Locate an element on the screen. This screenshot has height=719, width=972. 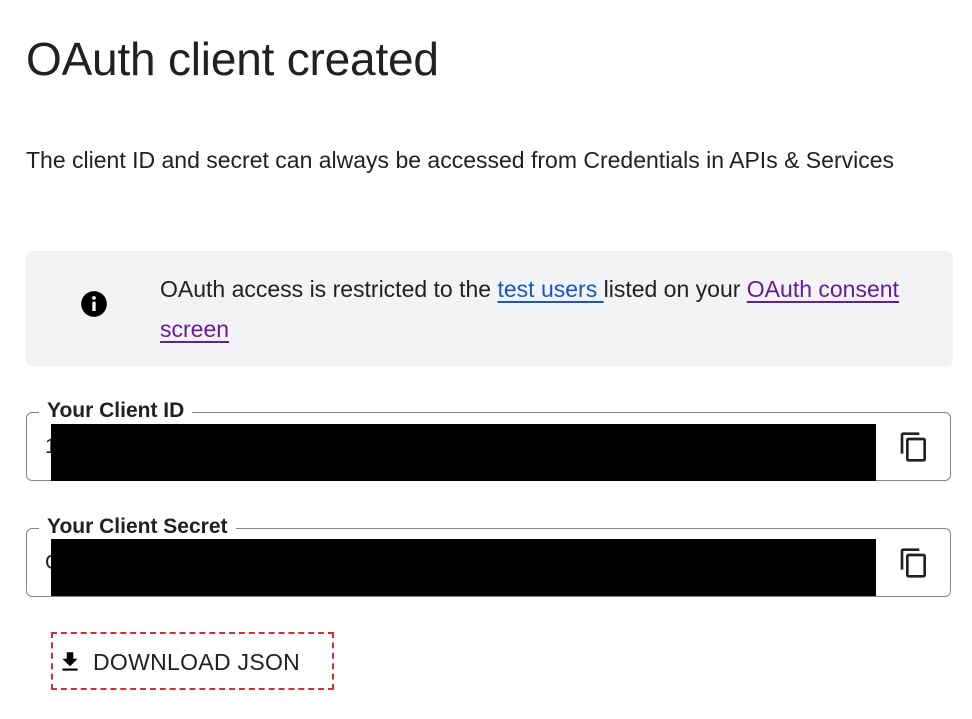
client-id-field: Your Client ID 1 is located at coordinates (488, 439).